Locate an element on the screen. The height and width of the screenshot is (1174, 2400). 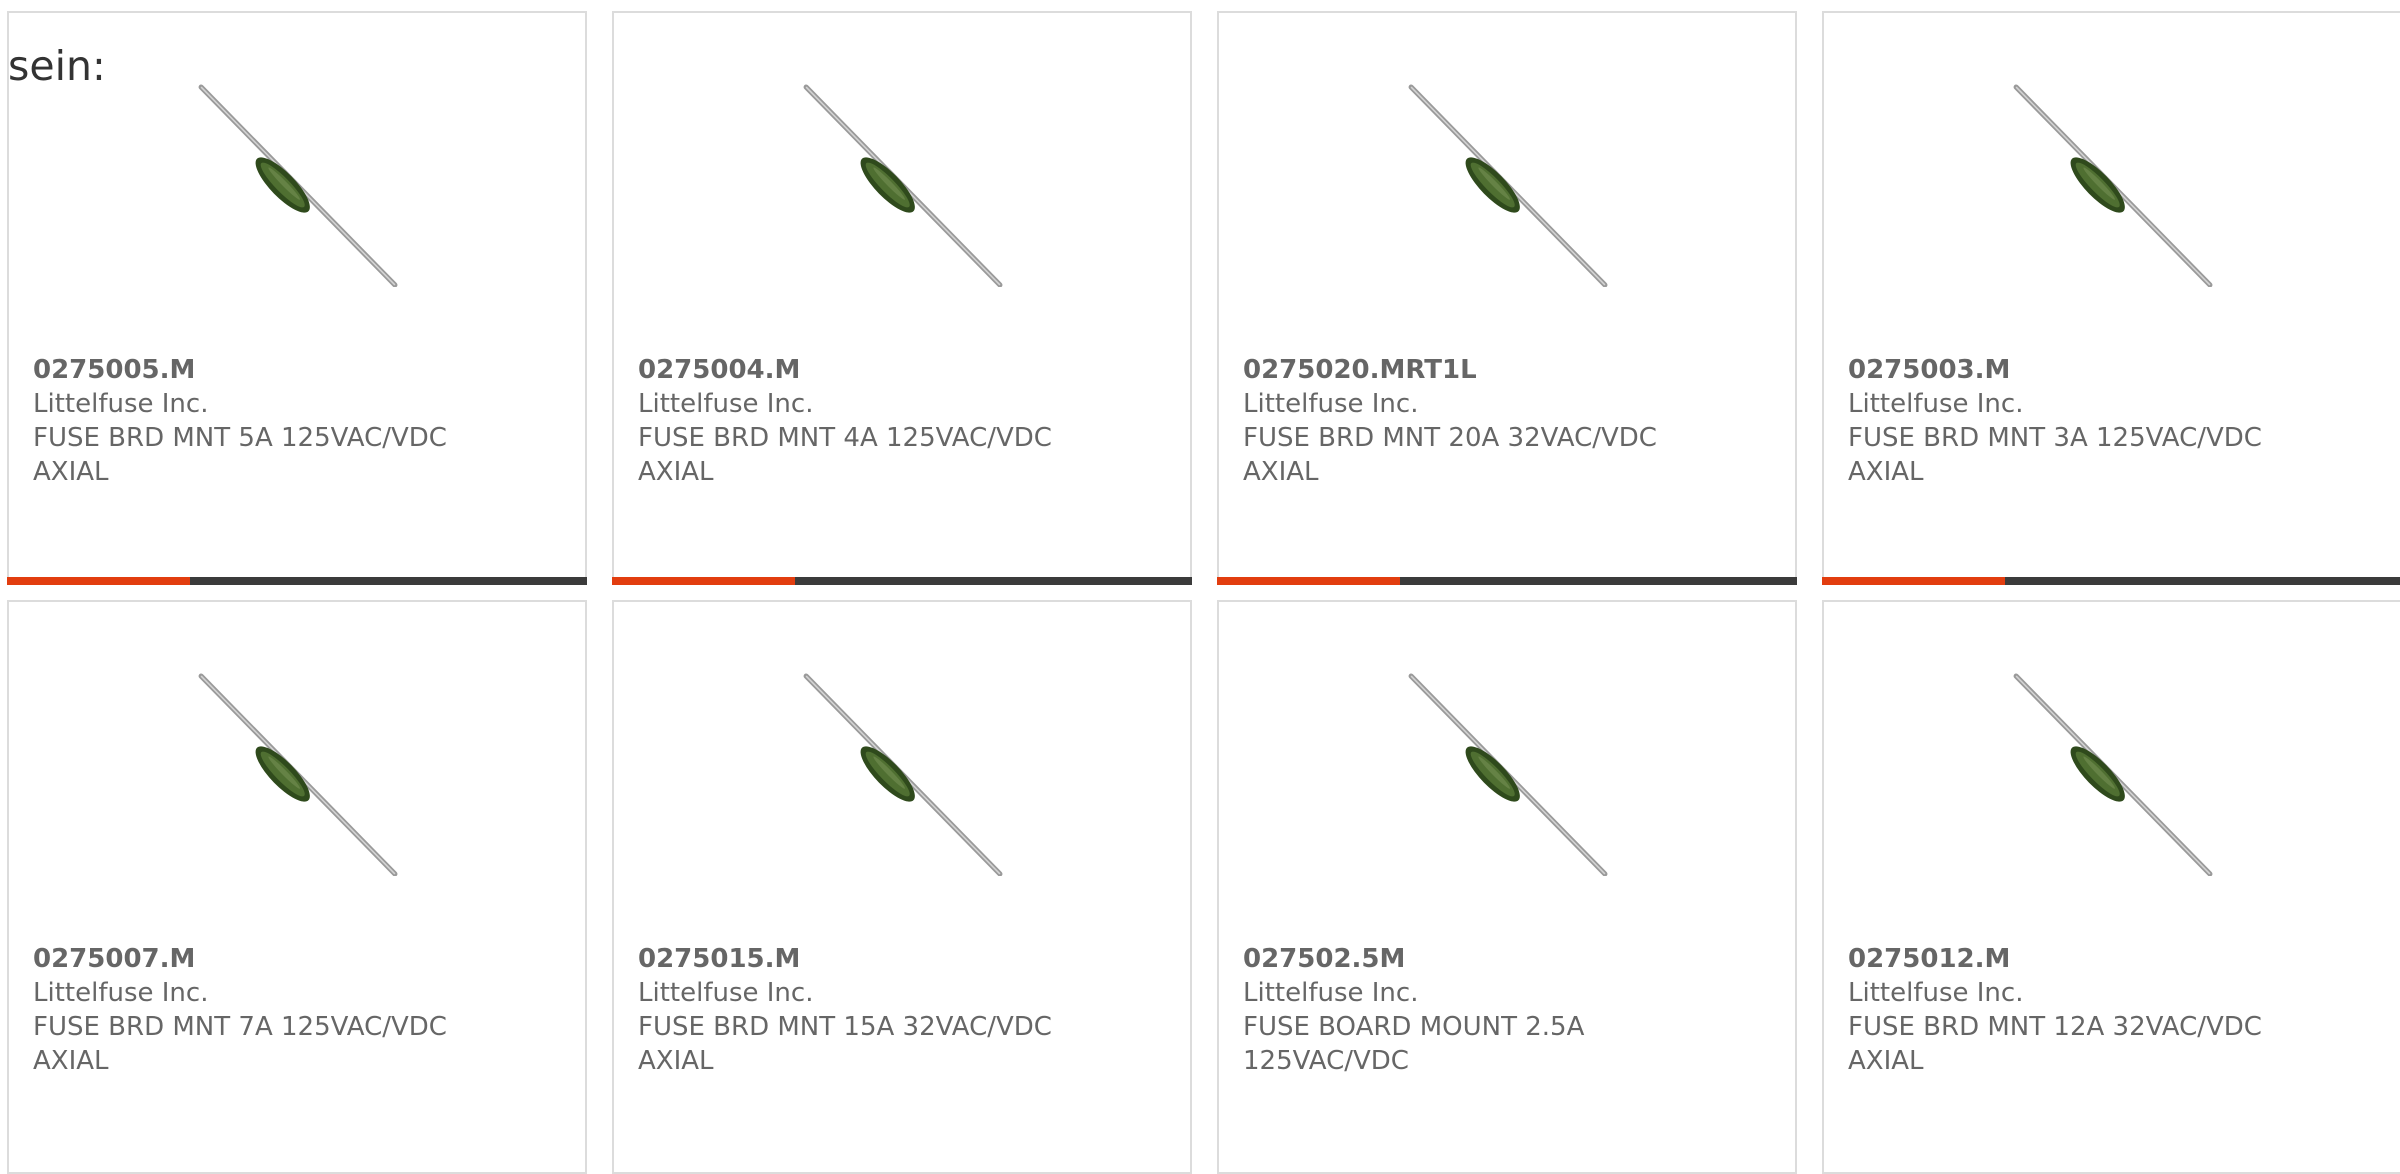
part-number: 0275012.M is located at coordinates (2083, 959).